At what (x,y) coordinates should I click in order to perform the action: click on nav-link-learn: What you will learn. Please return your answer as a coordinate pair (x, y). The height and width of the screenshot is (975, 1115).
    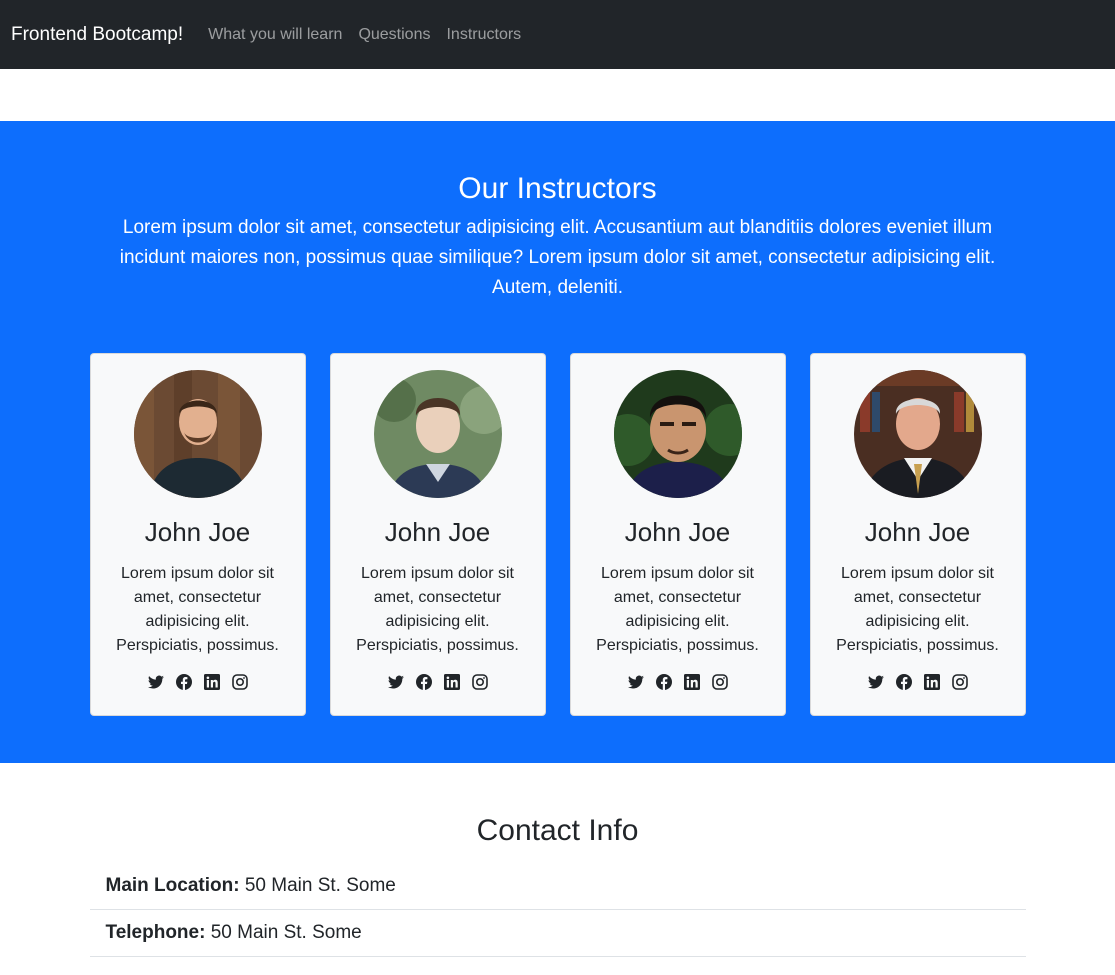
    Looking at the image, I should click on (275, 35).